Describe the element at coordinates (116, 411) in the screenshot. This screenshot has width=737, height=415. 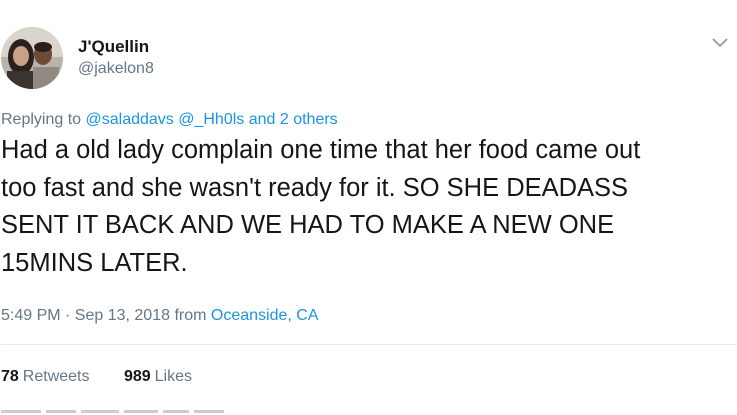
I see `cropped-text-row` at that location.